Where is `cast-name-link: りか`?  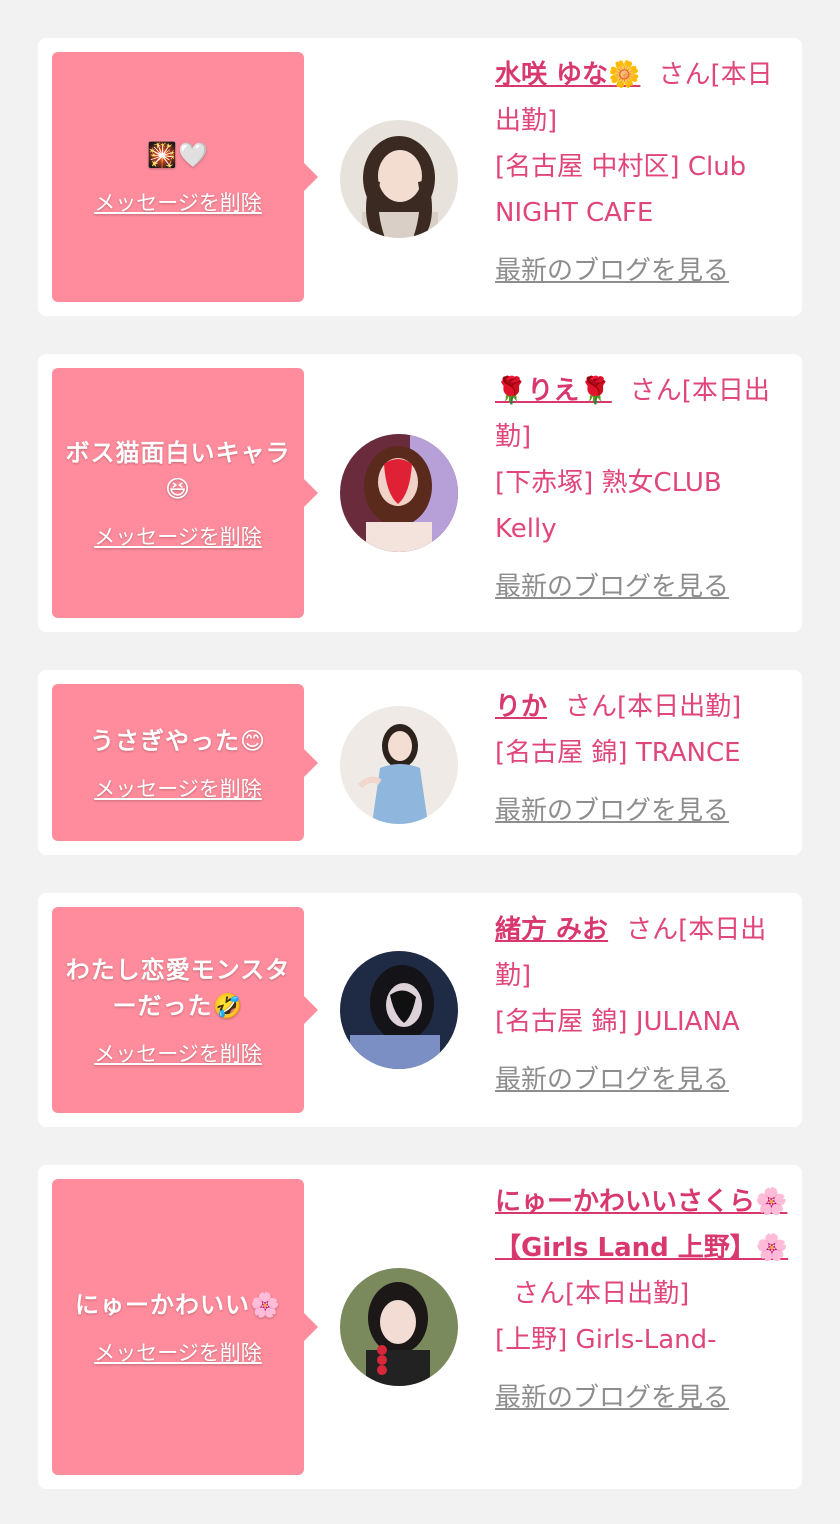 cast-name-link: りか is located at coordinates (521, 707).